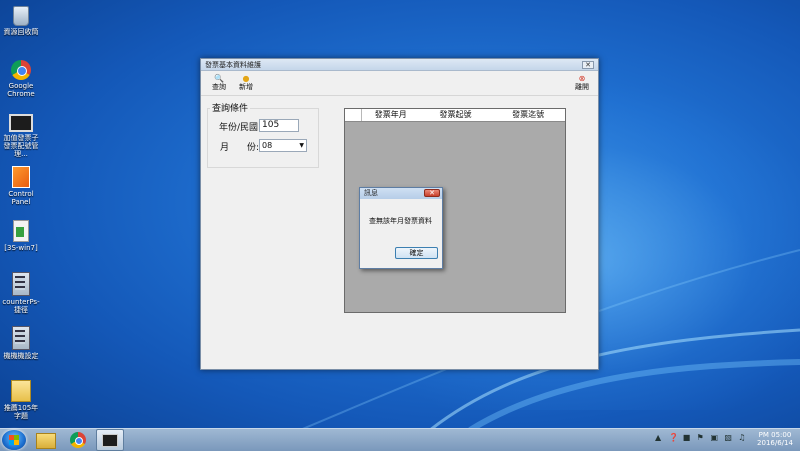 Image resolution: width=800 pixels, height=451 pixels. Describe the element at coordinates (246, 78) in the screenshot. I see `add-icon: ●` at that location.